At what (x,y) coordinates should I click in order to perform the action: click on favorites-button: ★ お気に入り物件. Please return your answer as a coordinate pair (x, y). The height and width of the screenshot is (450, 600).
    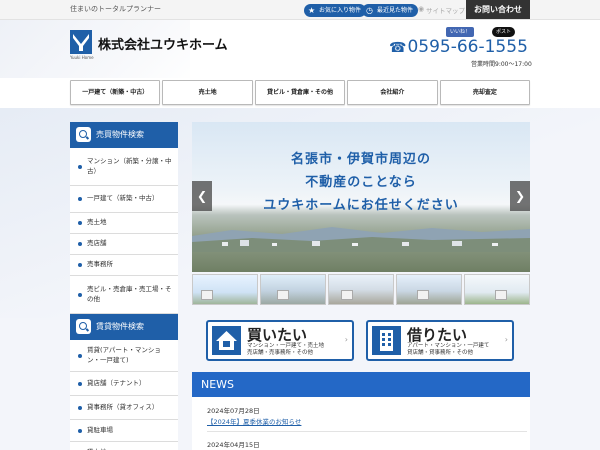
    Looking at the image, I should click on (335, 10).